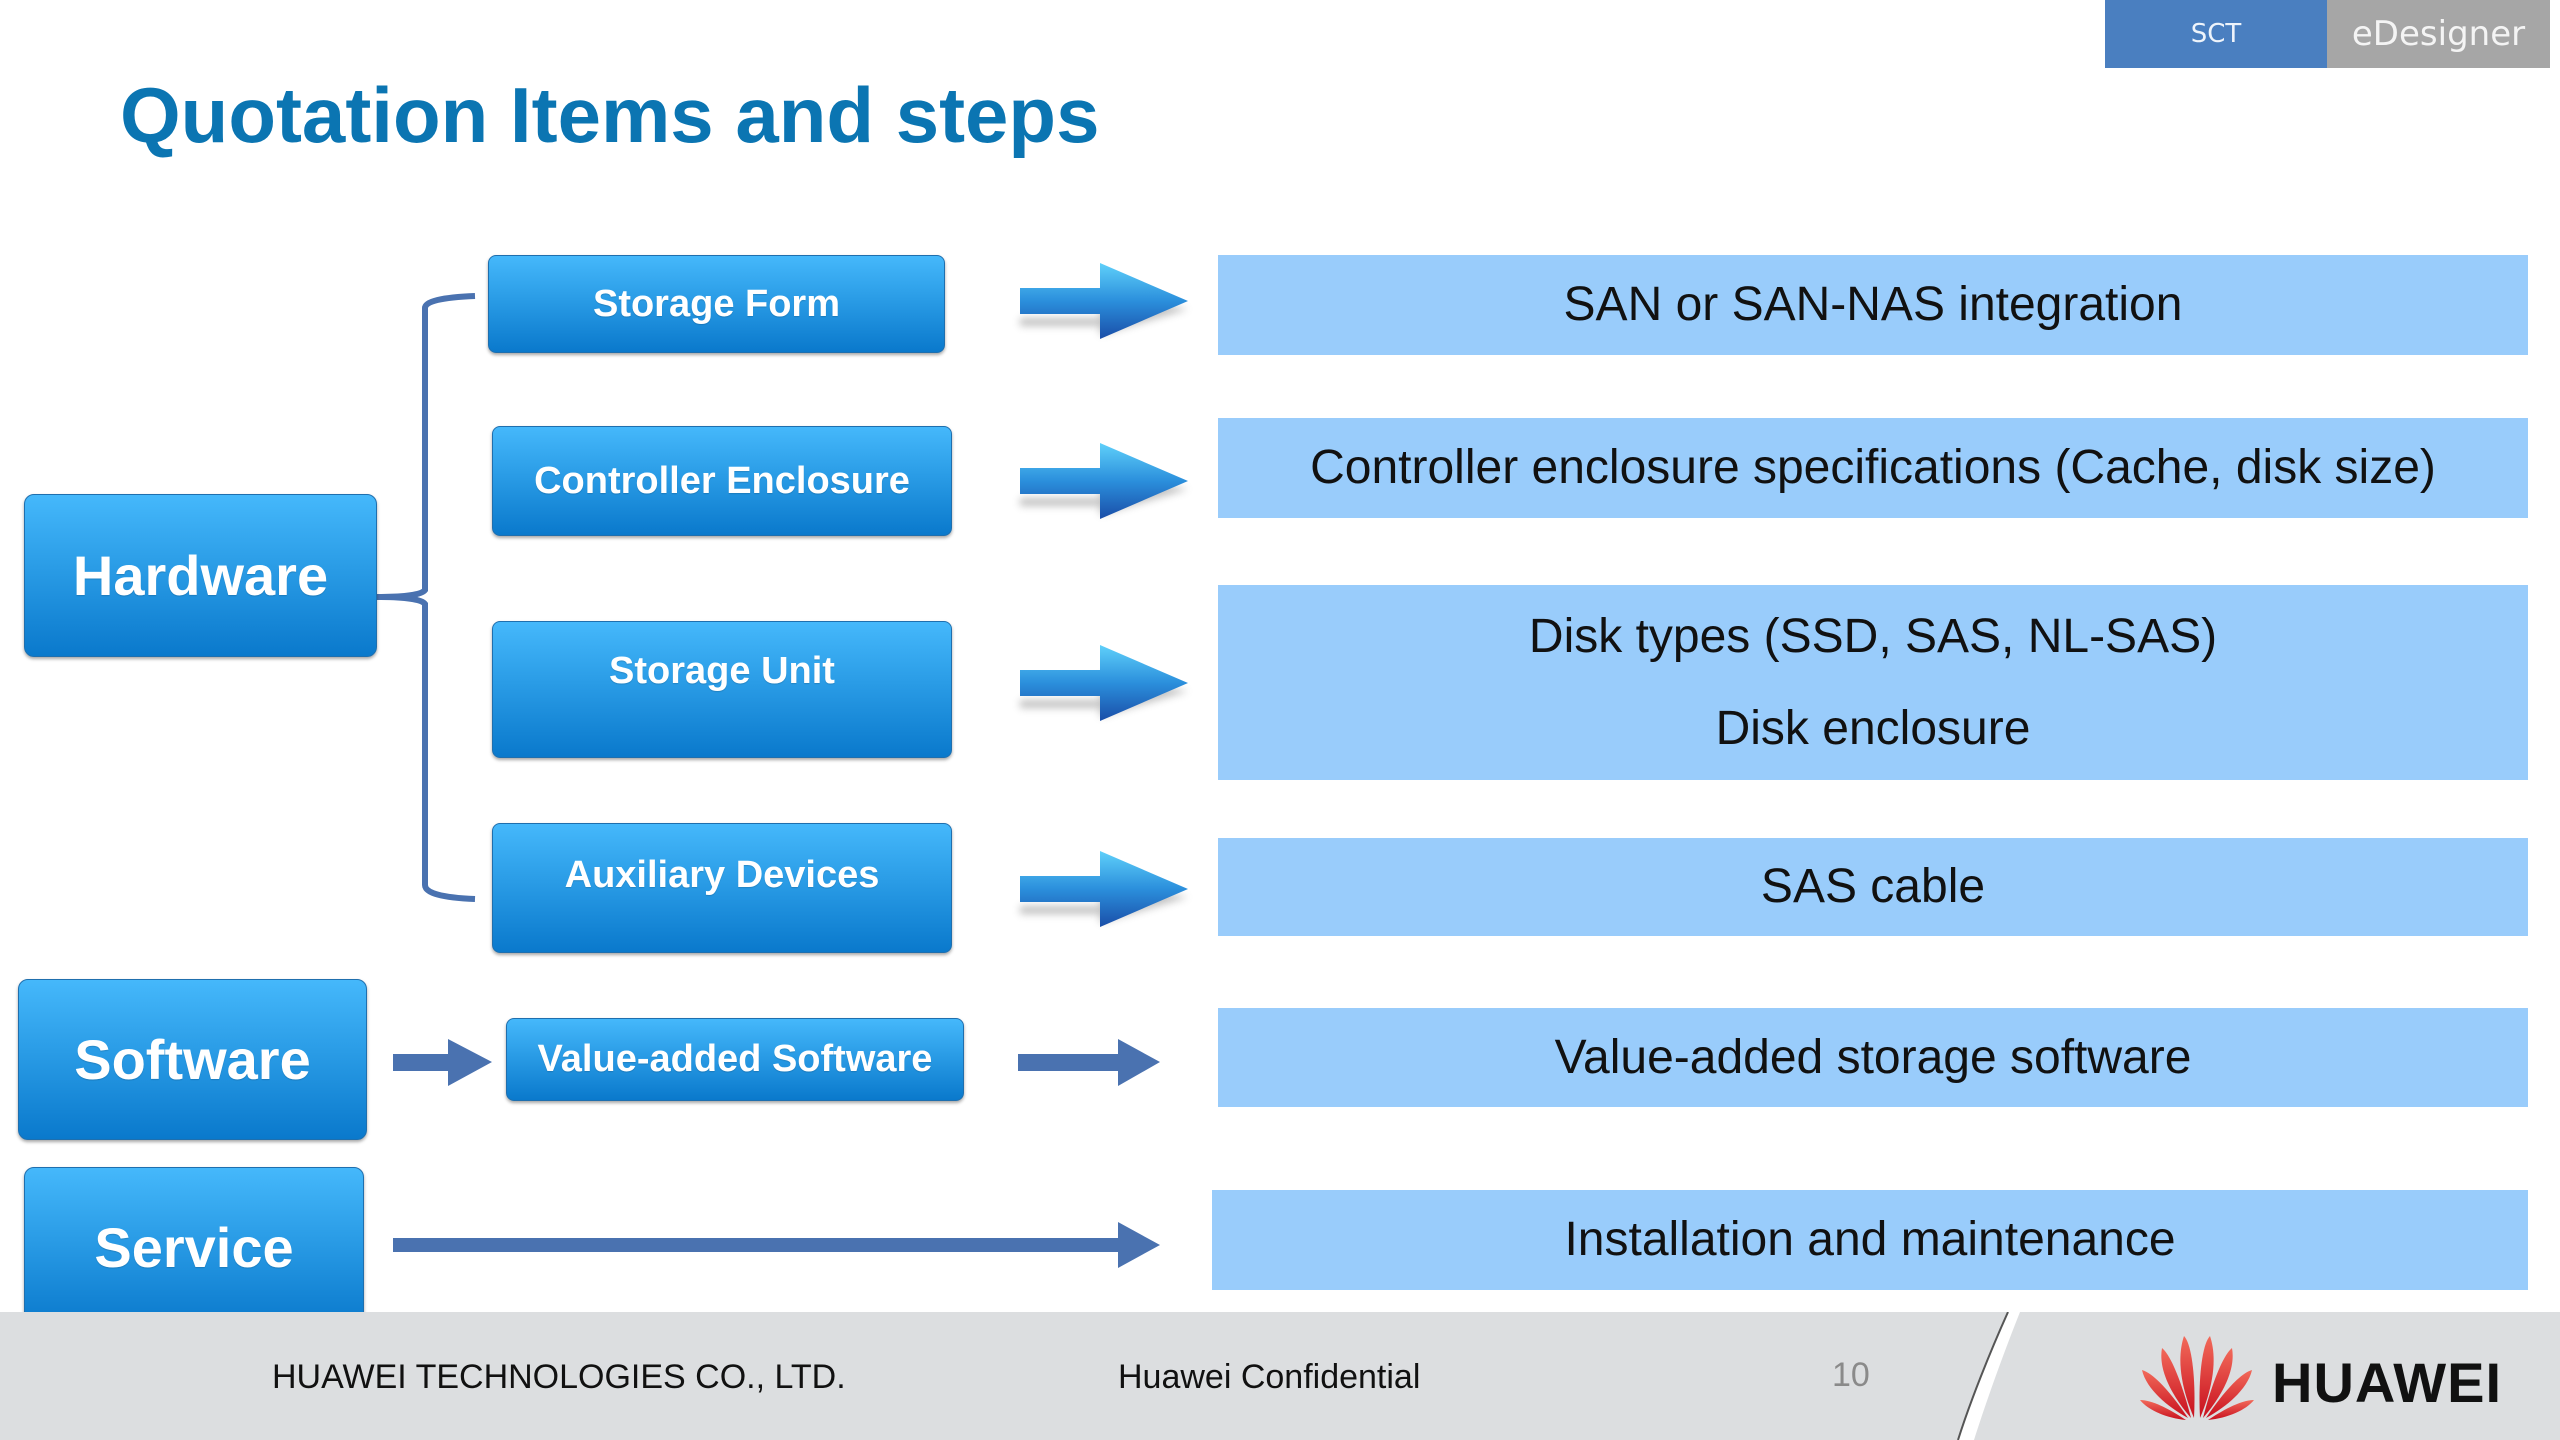  I want to click on huawei-logo-text: HUAWEI, so click(2387, 1382).